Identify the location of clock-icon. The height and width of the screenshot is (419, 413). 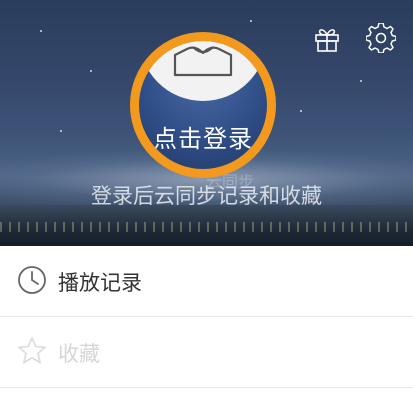
(32, 280).